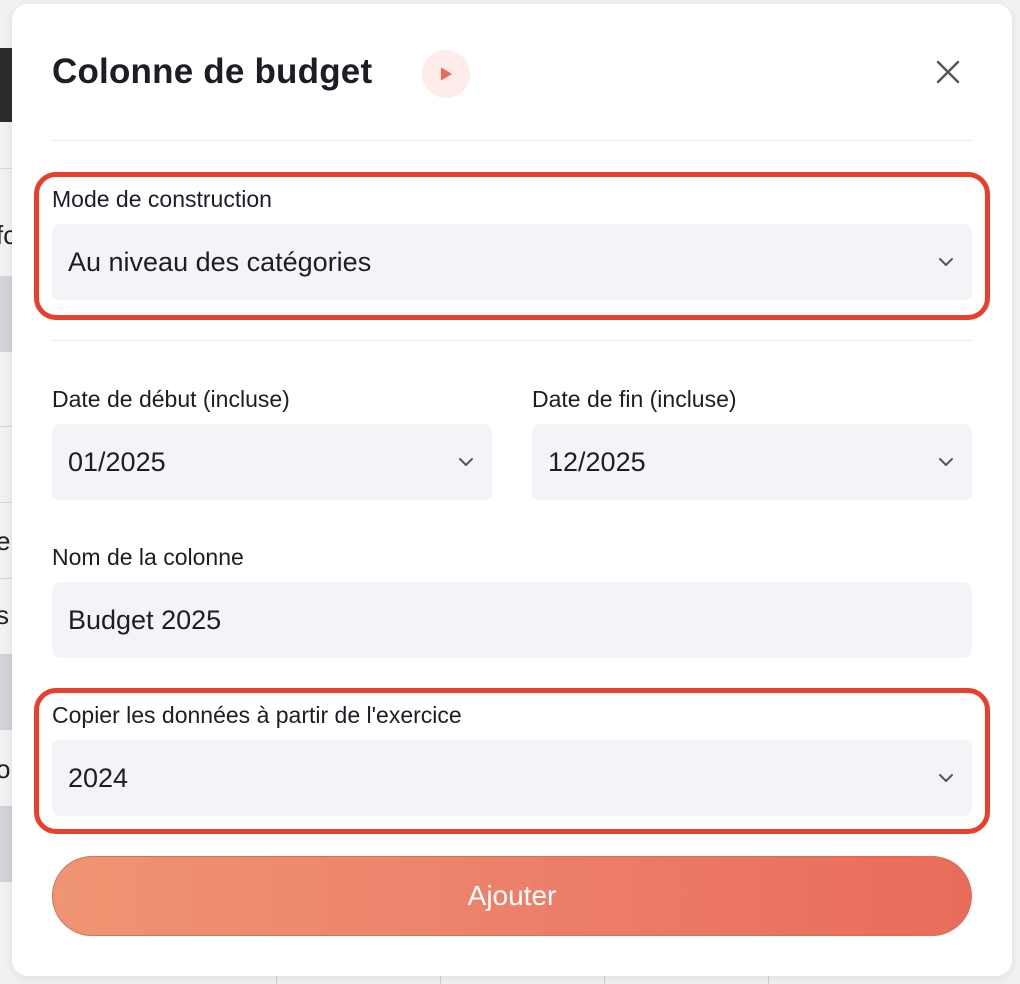 Image resolution: width=1020 pixels, height=984 pixels. I want to click on start-date-select: 01/2025, so click(272, 462).